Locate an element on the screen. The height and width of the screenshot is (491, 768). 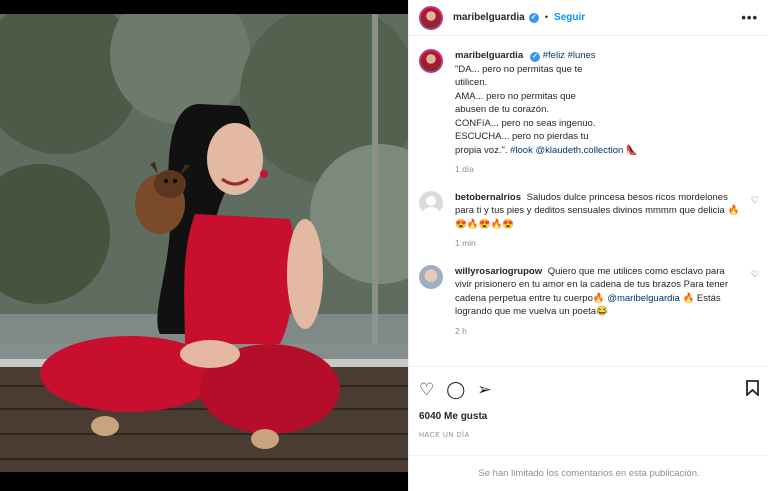
verified-badge-icon: ✓ is located at coordinates (533, 17).